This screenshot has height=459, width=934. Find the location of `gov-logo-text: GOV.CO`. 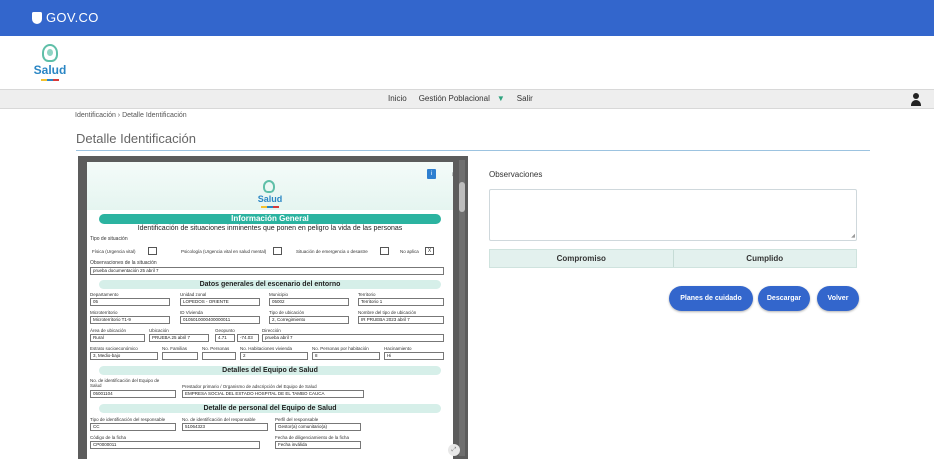

gov-logo-text: GOV.CO is located at coordinates (72, 17).